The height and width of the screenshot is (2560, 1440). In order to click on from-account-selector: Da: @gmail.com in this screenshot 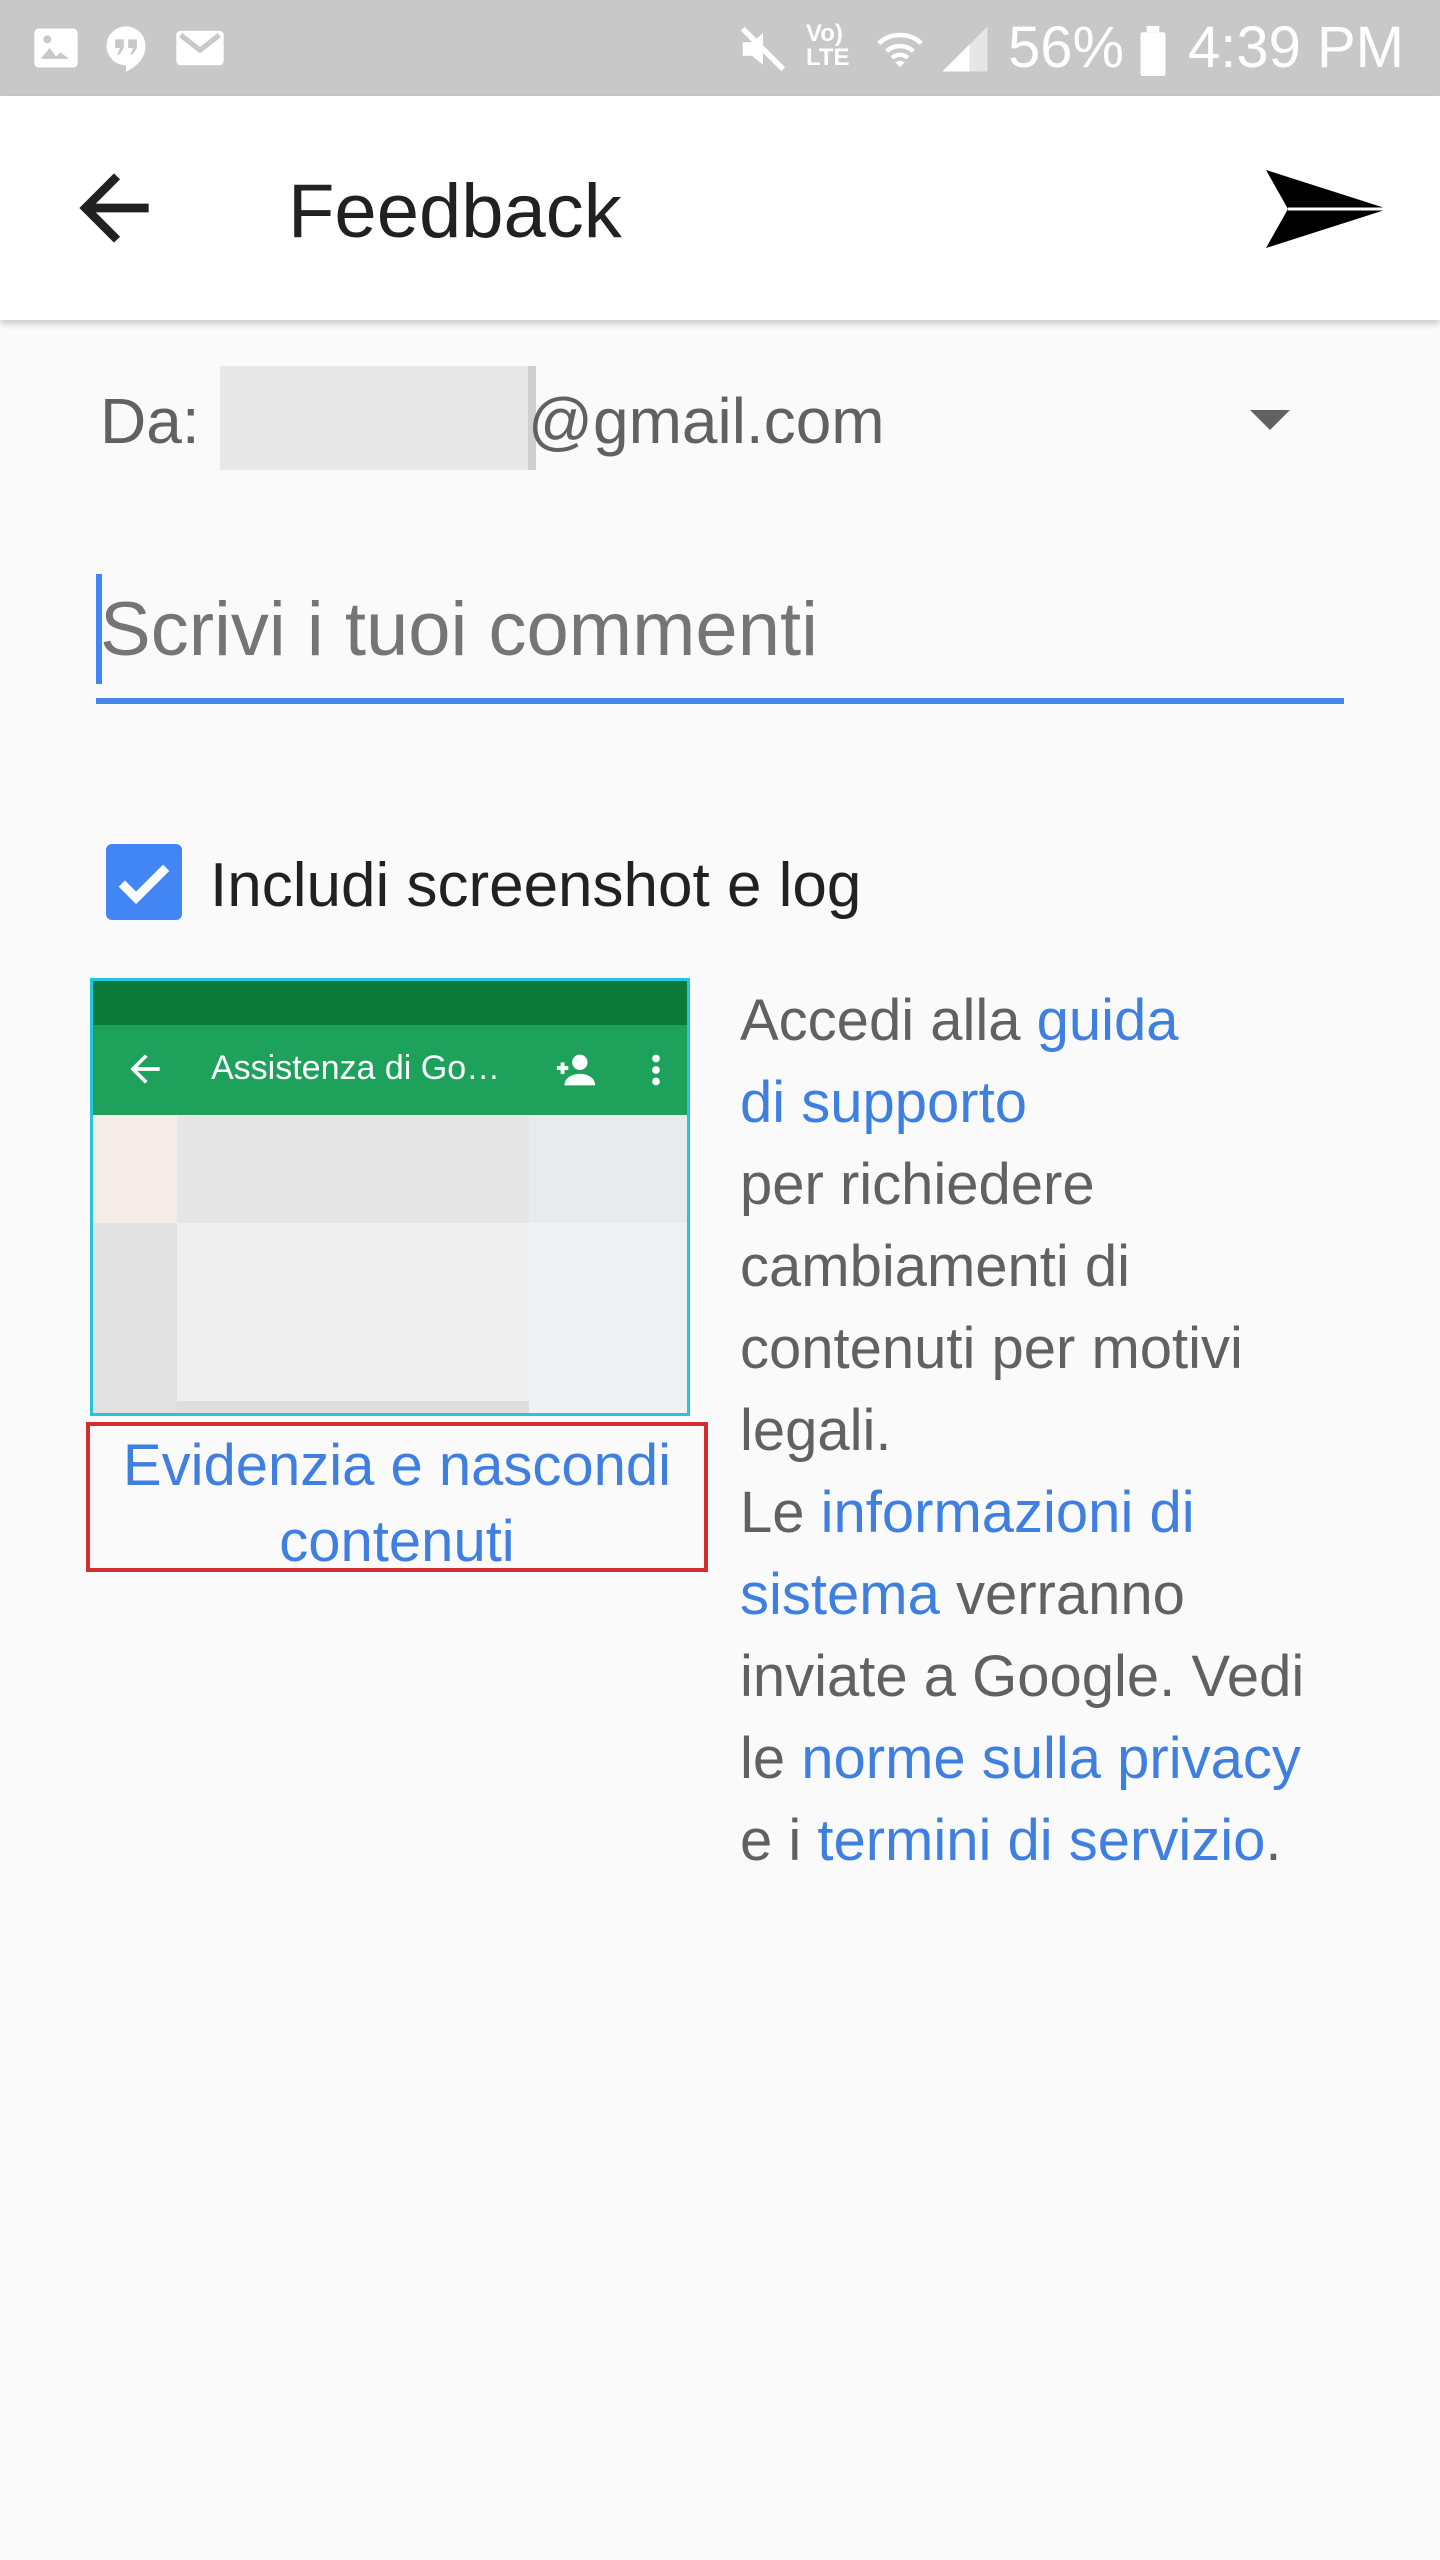, I will do `click(720, 423)`.